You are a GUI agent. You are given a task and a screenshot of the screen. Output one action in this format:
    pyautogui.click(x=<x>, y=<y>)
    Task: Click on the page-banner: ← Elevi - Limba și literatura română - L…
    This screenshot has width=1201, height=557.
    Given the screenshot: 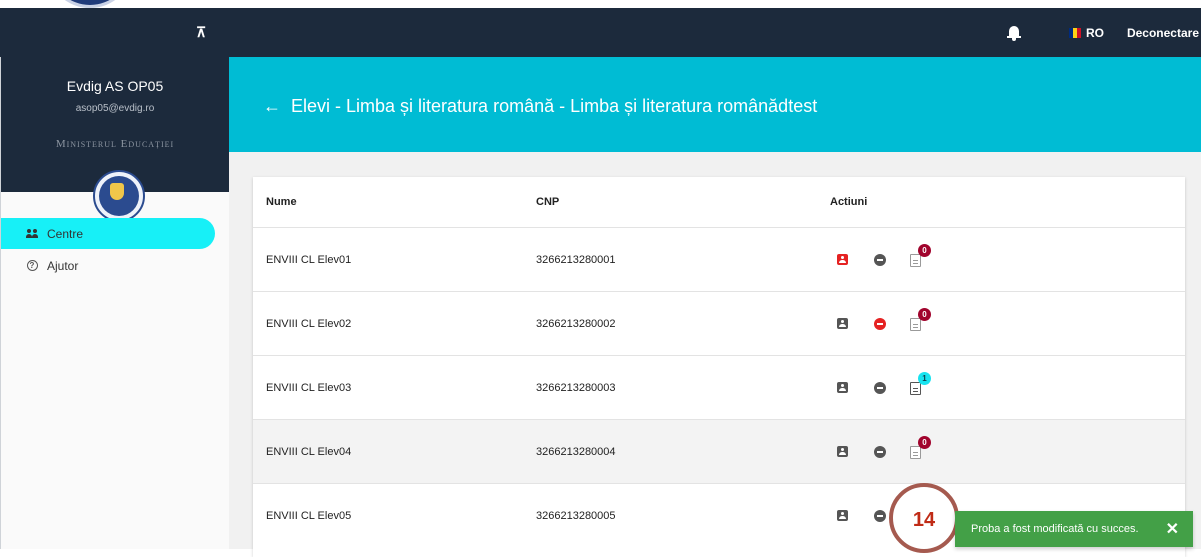 What is the action you would take?
    pyautogui.click(x=715, y=104)
    